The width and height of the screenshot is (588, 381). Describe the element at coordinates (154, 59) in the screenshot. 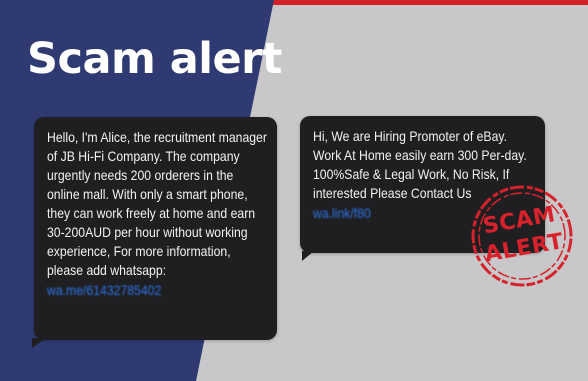

I see `headline: Scam alert` at that location.